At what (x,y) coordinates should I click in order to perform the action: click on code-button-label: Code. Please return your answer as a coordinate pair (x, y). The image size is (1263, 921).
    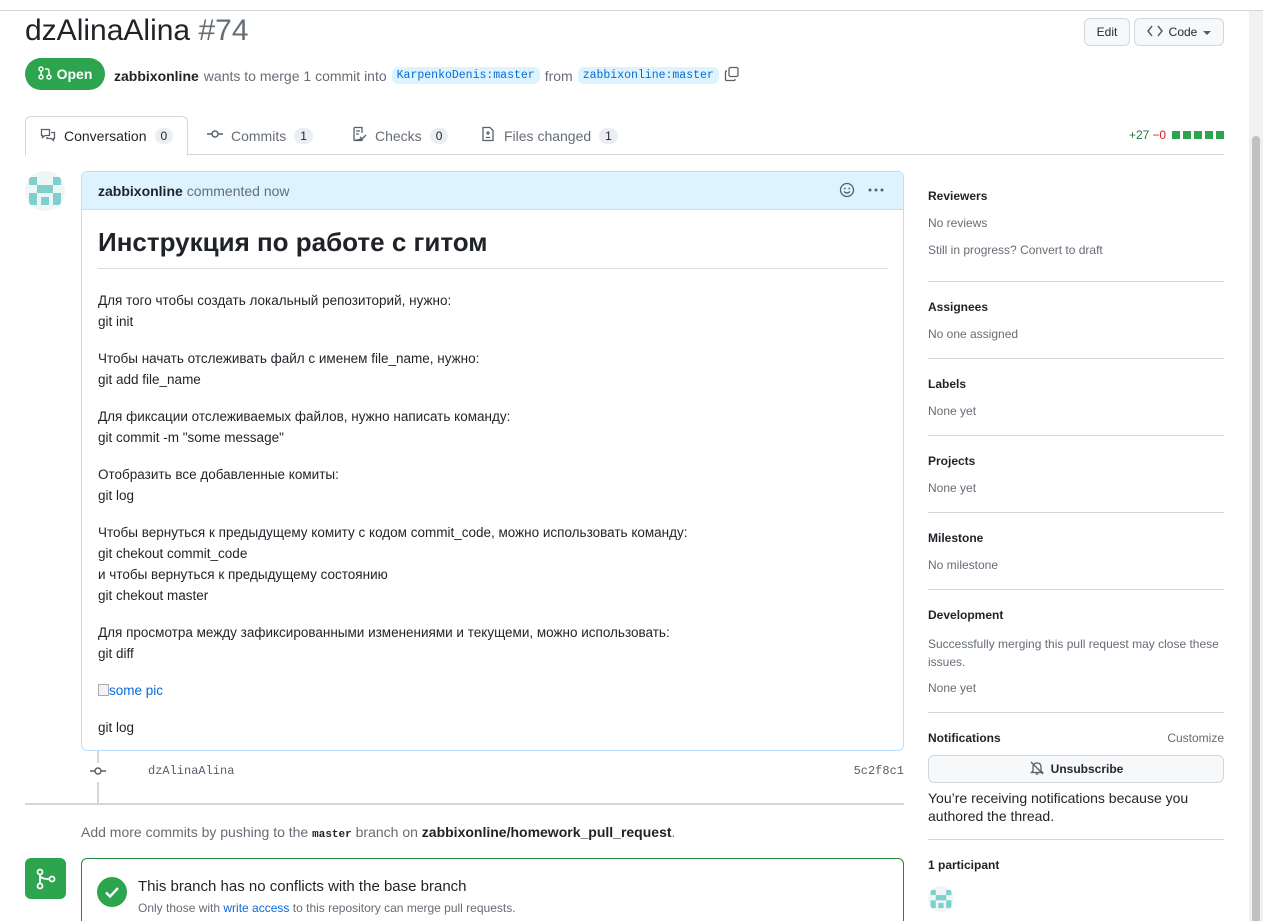
    Looking at the image, I should click on (1183, 32).